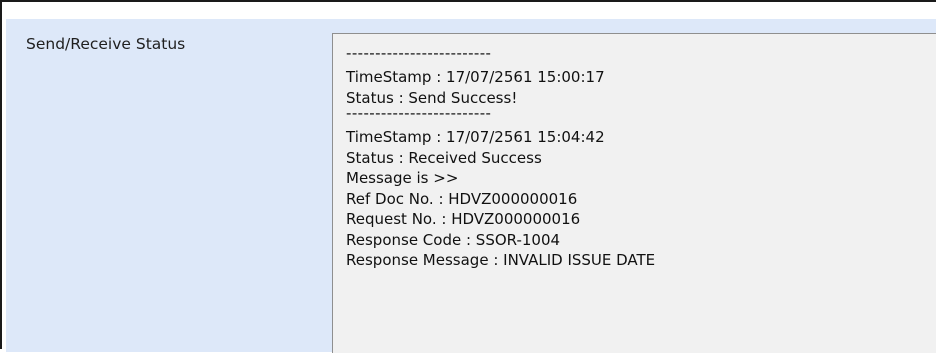 The image size is (936, 353). I want to click on log-status: Status : Received Success, so click(444, 157).